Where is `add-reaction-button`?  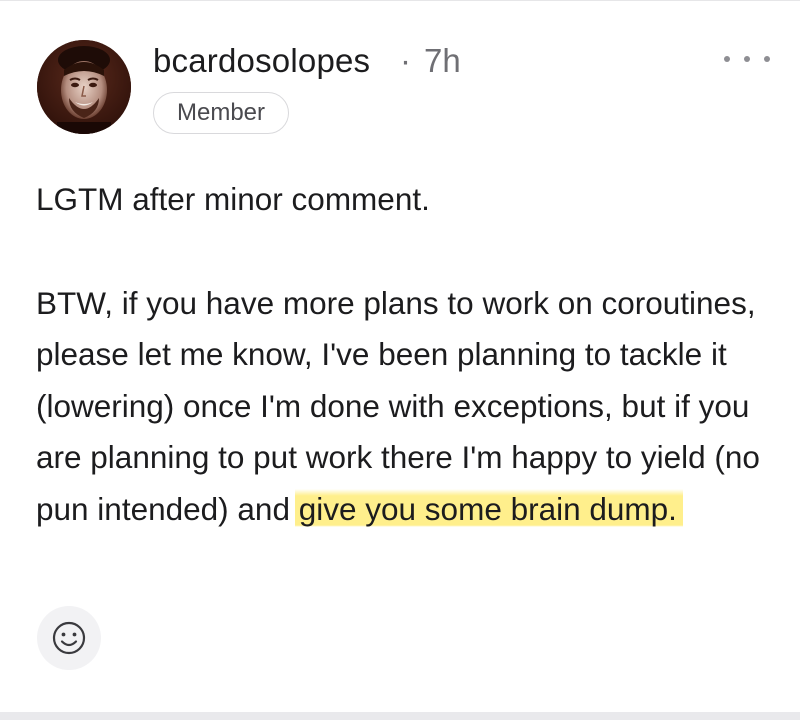
add-reaction-button is located at coordinates (69, 638).